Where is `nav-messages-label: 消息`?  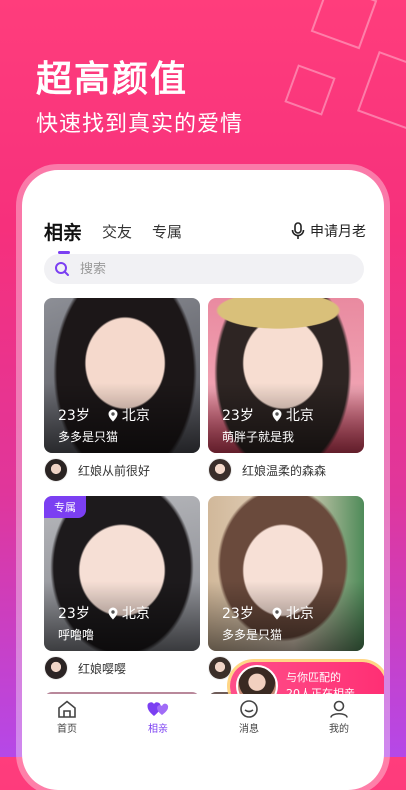 nav-messages-label: 消息 is located at coordinates (249, 729).